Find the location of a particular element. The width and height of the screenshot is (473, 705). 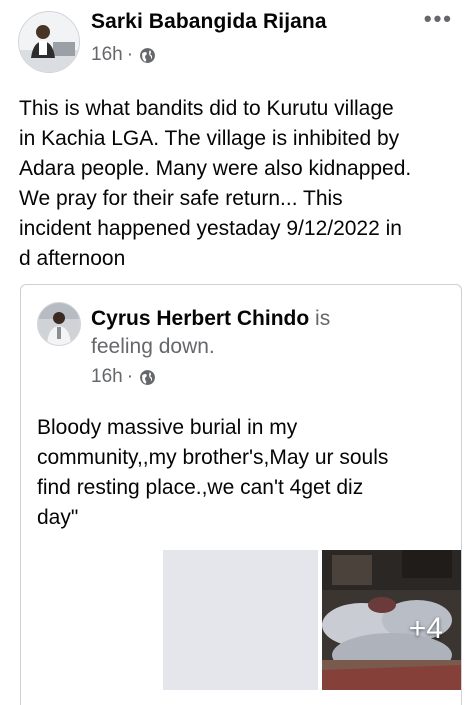

shared-meta: 16h · is located at coordinates (123, 377).